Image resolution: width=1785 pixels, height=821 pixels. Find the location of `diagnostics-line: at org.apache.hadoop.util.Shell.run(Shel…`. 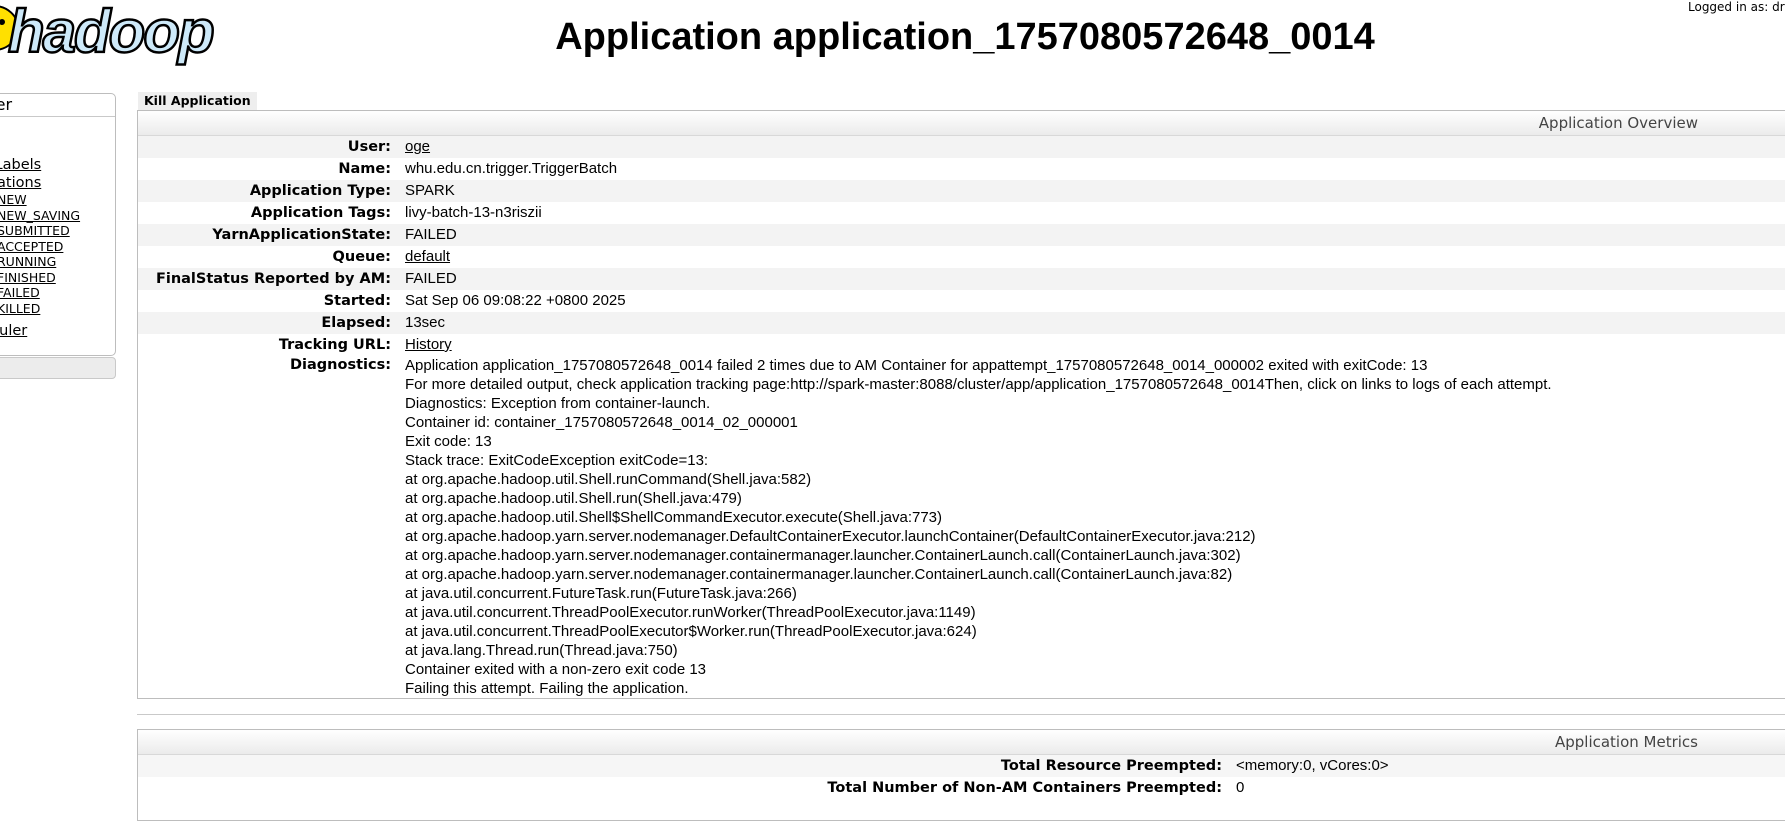

diagnostics-line: at org.apache.hadoop.util.Shell.run(Shel… is located at coordinates (573, 498).